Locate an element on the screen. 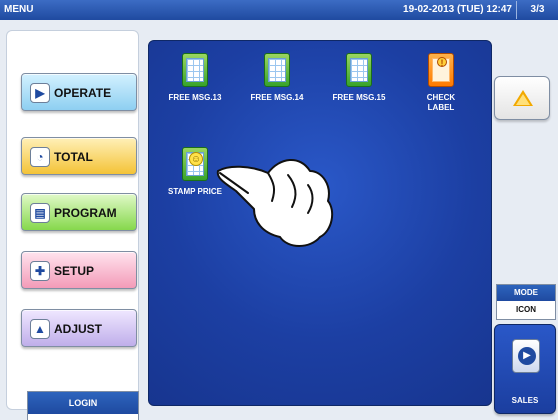 The height and width of the screenshot is (420, 558). total-label: TOTAL is located at coordinates (73, 157).